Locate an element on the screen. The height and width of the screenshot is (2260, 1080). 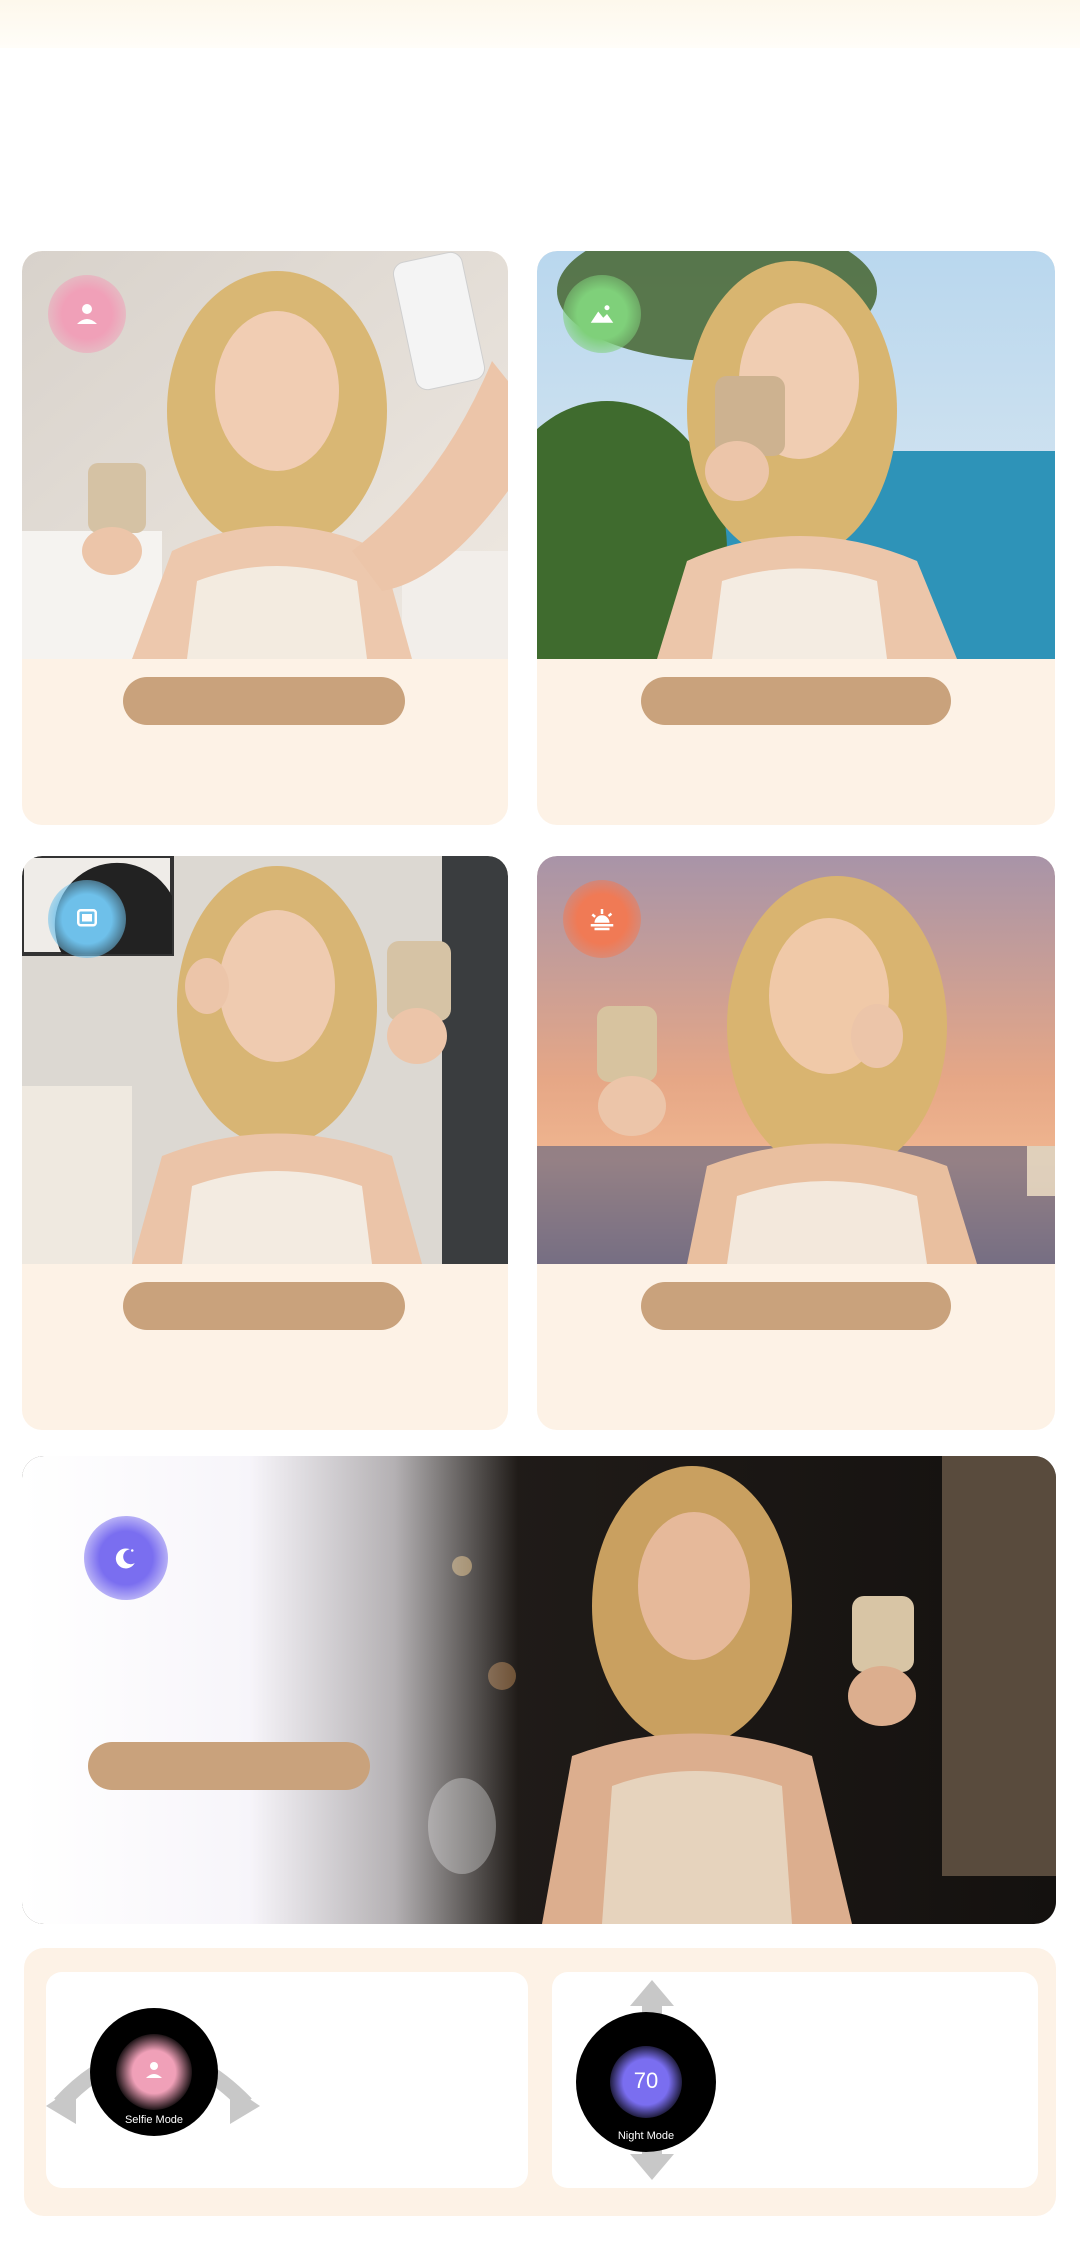
moon-icon is located at coordinates (126, 1558).